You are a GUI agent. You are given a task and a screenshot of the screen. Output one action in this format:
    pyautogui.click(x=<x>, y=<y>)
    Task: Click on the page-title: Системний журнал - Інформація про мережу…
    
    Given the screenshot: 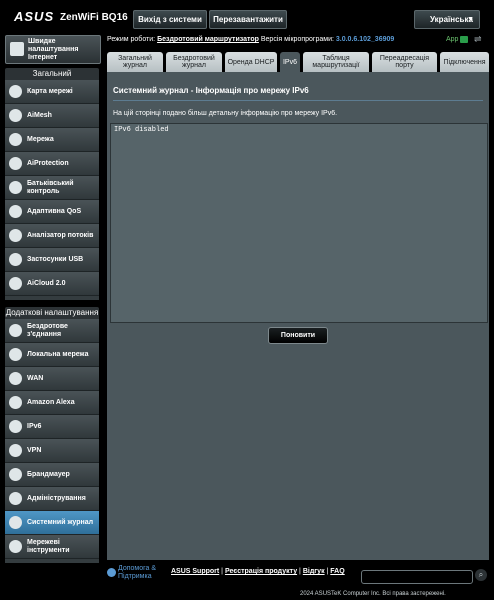 What is the action you would take?
    pyautogui.click(x=211, y=90)
    